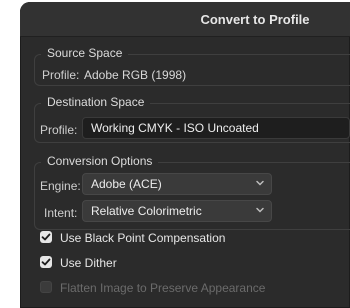 The height and width of the screenshot is (308, 350). Describe the element at coordinates (88, 263) in the screenshot. I see `use-dither-label: Use Dither` at that location.